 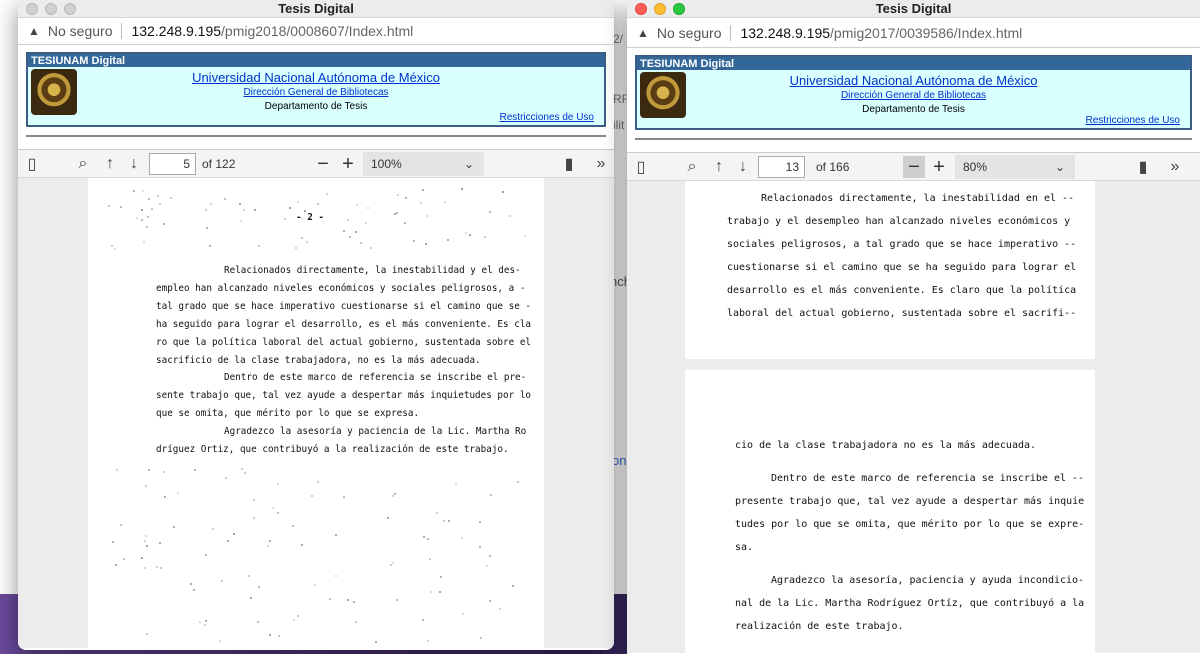 I want to click on department-label: Departamento de Tesis, so click(x=316, y=106).